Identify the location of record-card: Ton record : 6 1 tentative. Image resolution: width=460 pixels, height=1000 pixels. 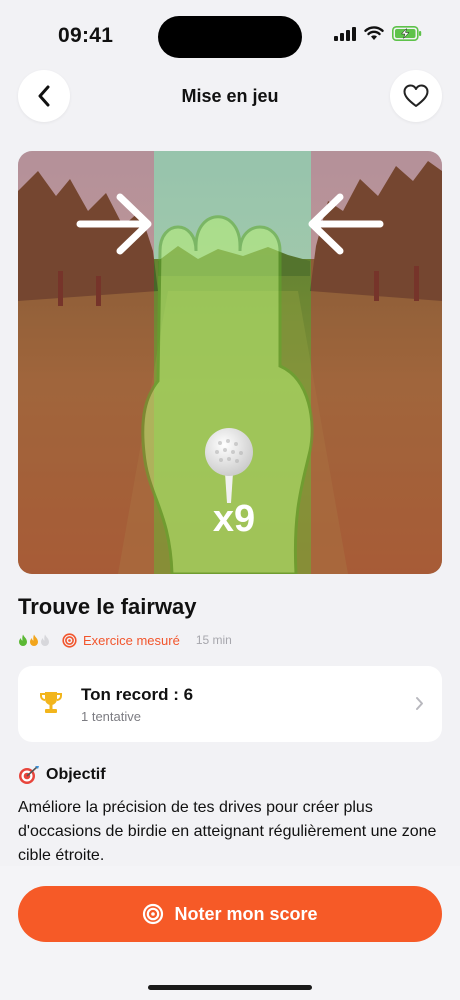
(230, 704).